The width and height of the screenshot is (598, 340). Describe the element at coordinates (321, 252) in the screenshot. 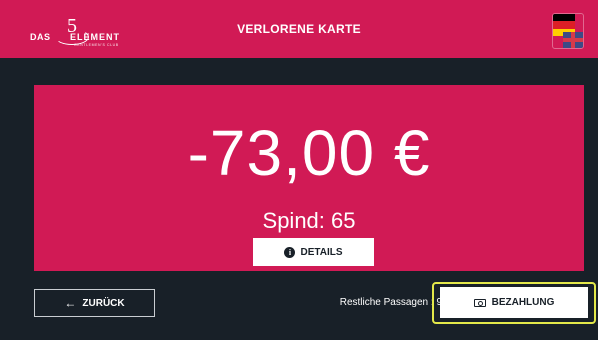

I see `details-label: DETAILS` at that location.